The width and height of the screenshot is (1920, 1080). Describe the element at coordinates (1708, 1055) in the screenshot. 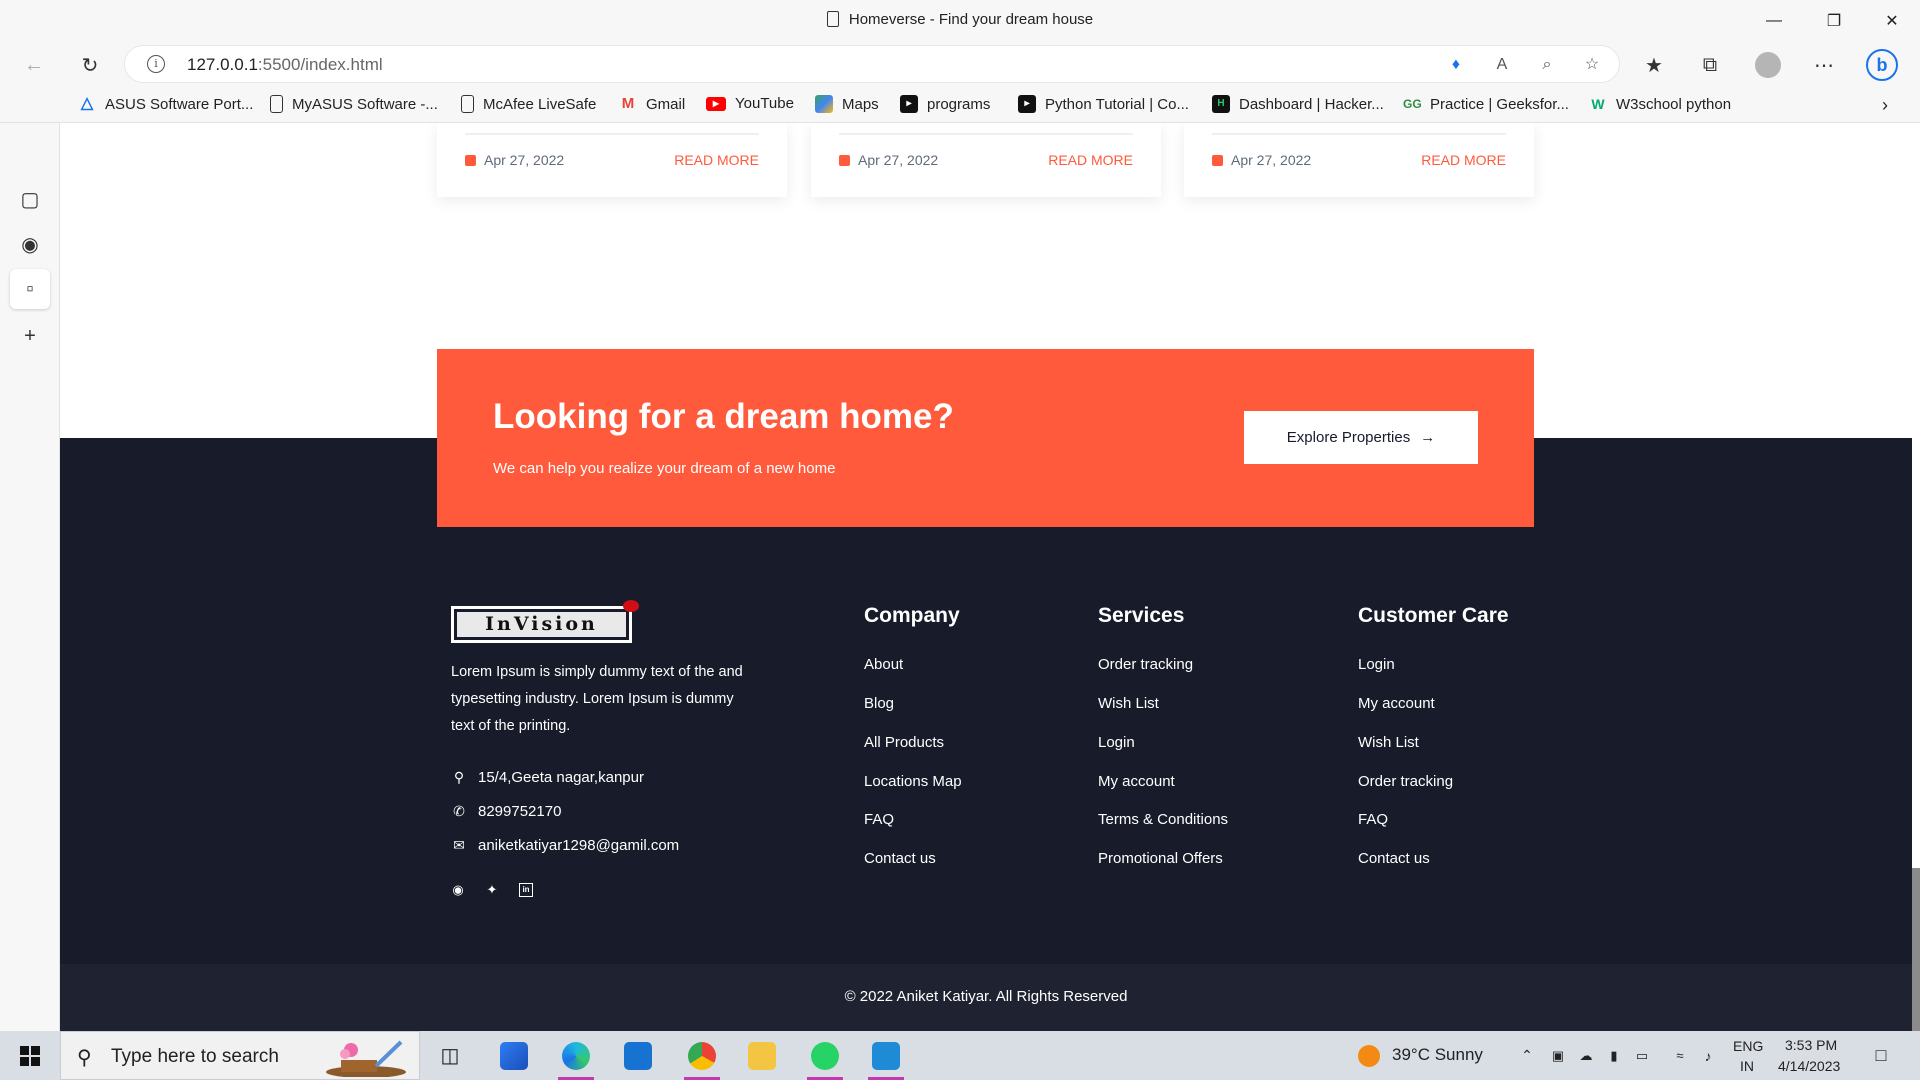

I see `volume-icon: ♪` at that location.